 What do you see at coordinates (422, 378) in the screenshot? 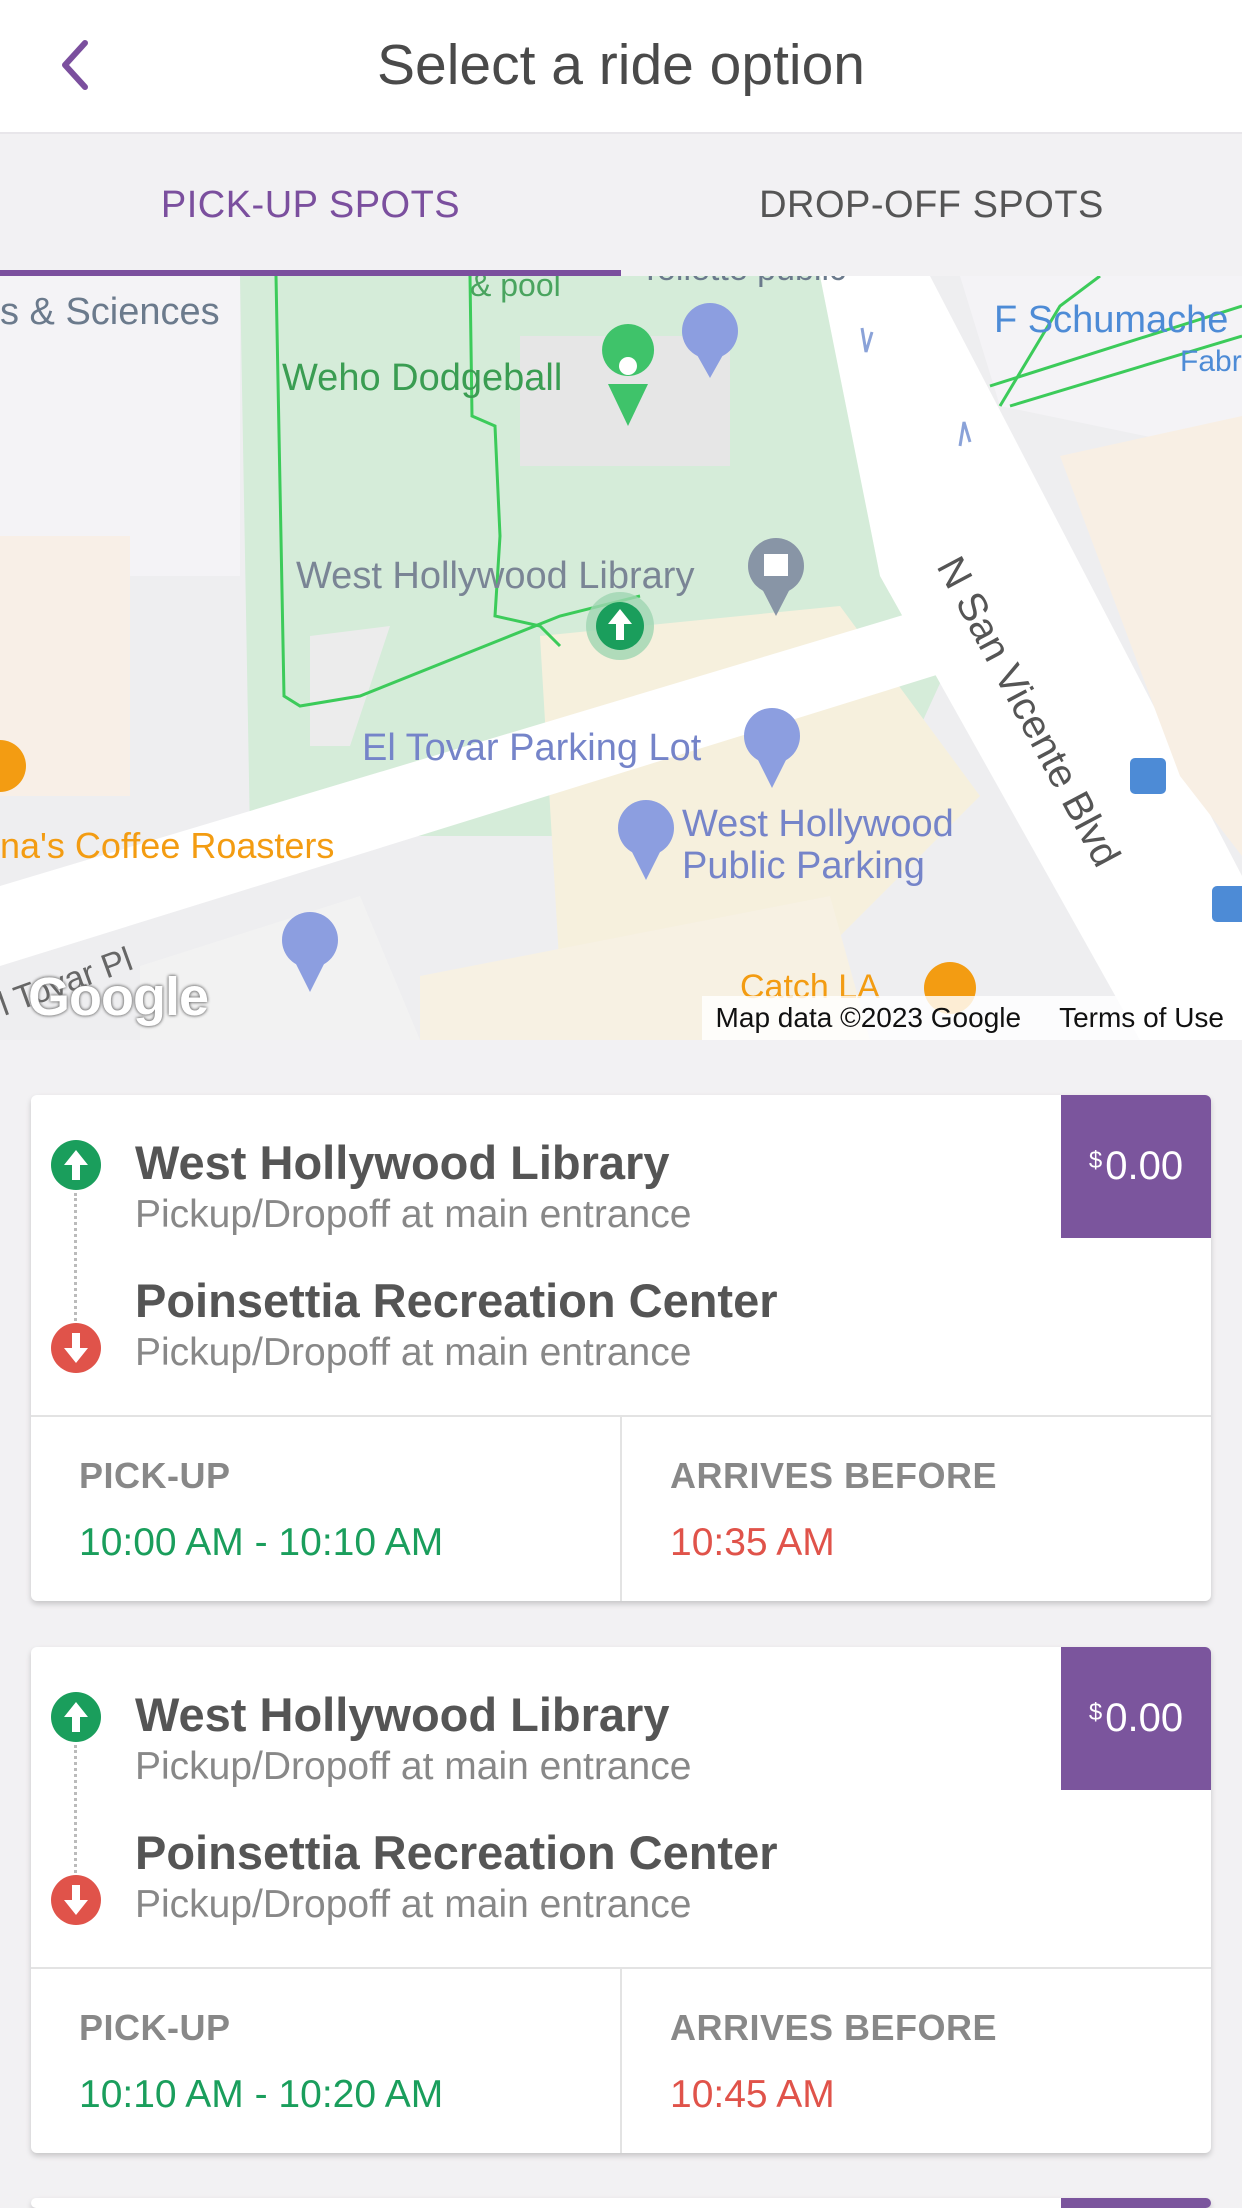
I see `map-label-dodgeball: Weho Dodgeball` at bounding box center [422, 378].